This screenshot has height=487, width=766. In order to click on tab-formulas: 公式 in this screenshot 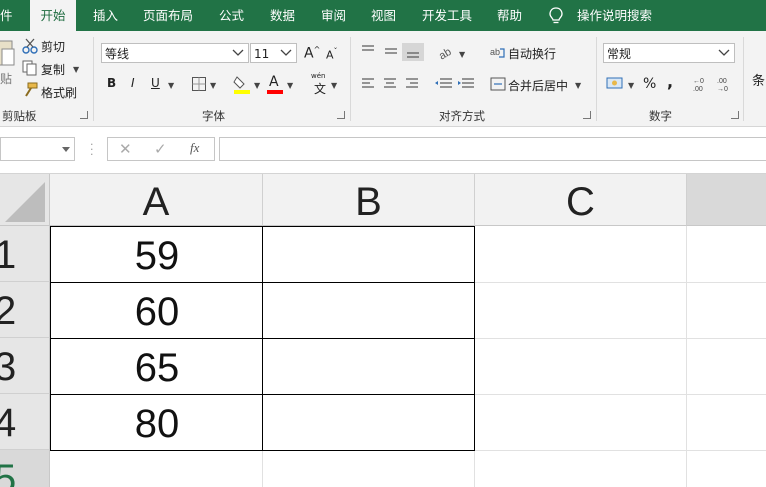, I will do `click(231, 15)`.